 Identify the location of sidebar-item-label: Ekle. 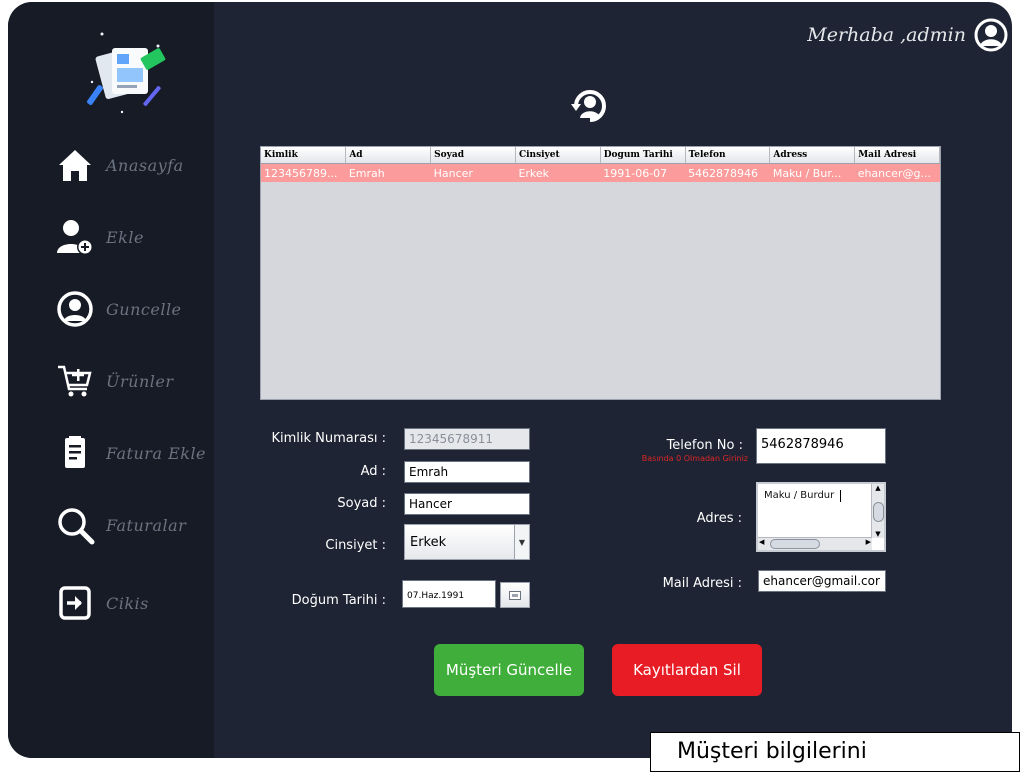
(125, 237).